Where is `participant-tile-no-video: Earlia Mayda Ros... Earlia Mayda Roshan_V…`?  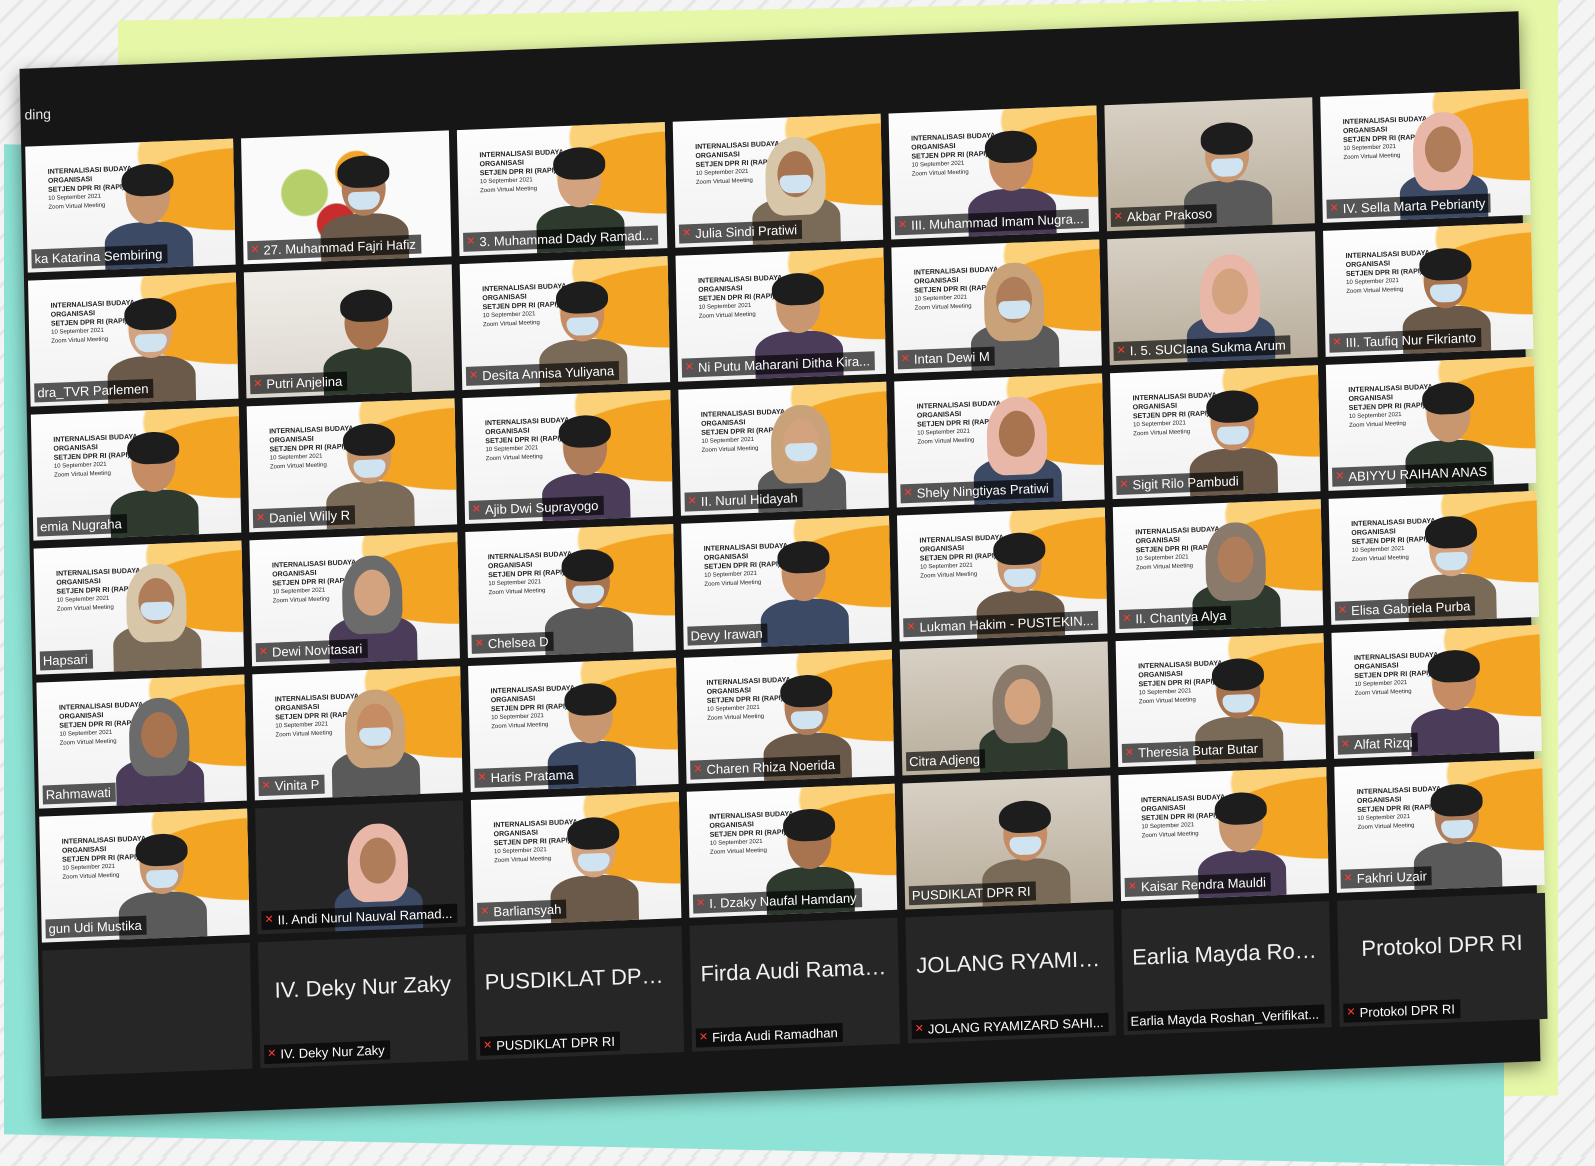
participant-tile-no-video: Earlia Mayda Ros... Earlia Mayda Roshan_V… is located at coordinates (1226, 968).